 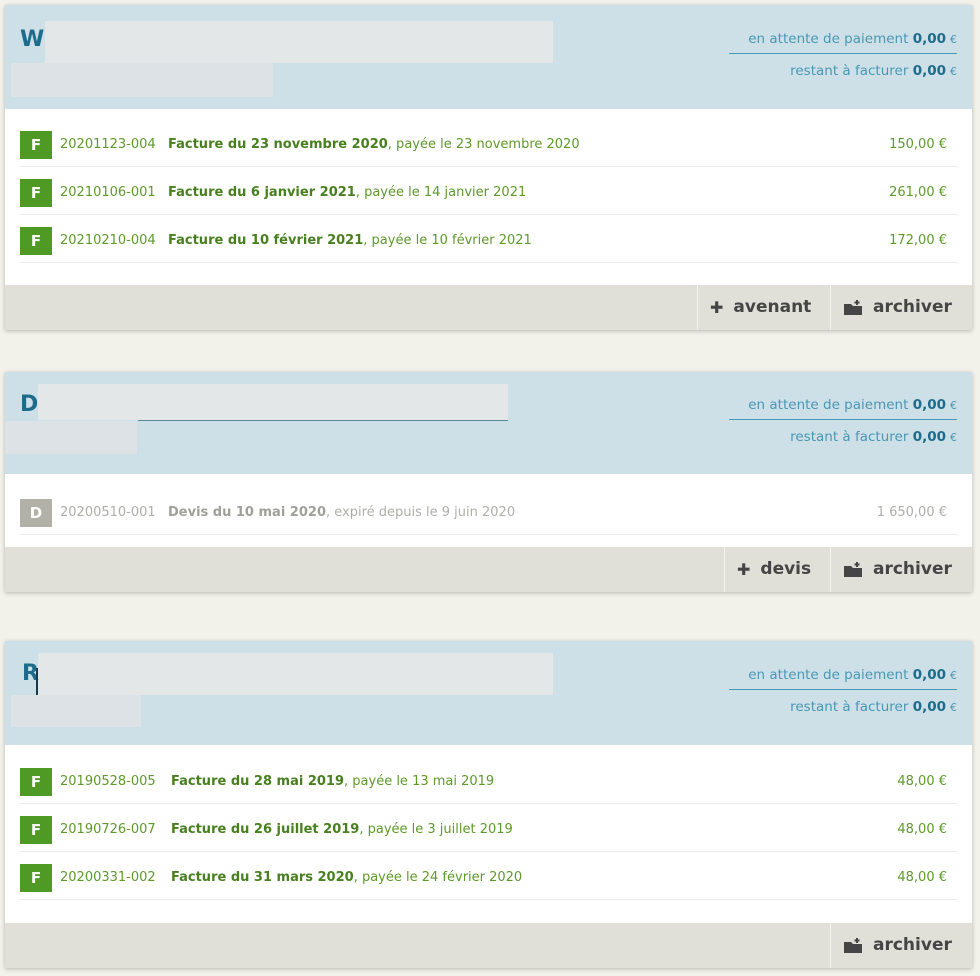 I want to click on card-actions: archiver, so click(x=488, y=945).